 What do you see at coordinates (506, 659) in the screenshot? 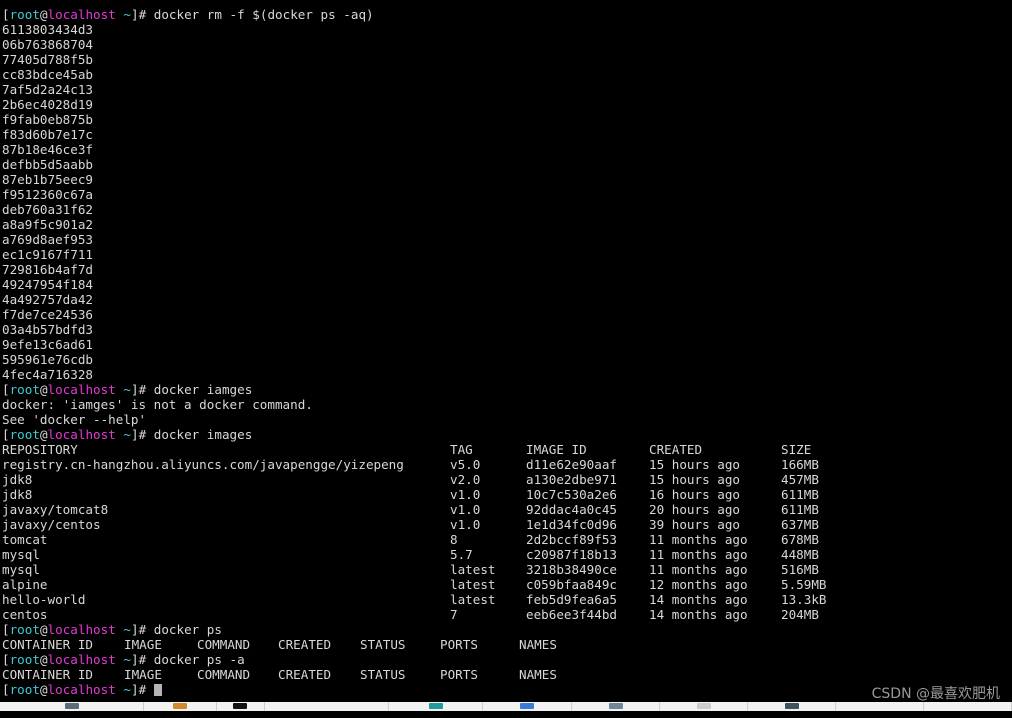
I see `prompt-line-ps-a: [root@localhost ~]# docker ps -a` at bounding box center [506, 659].